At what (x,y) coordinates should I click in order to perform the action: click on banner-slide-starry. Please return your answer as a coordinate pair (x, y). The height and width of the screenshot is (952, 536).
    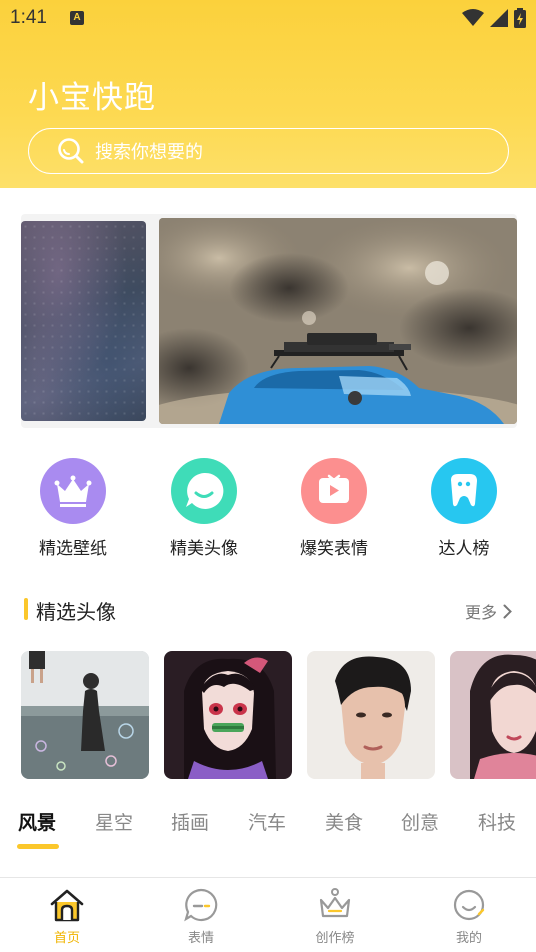
    Looking at the image, I should click on (83, 321).